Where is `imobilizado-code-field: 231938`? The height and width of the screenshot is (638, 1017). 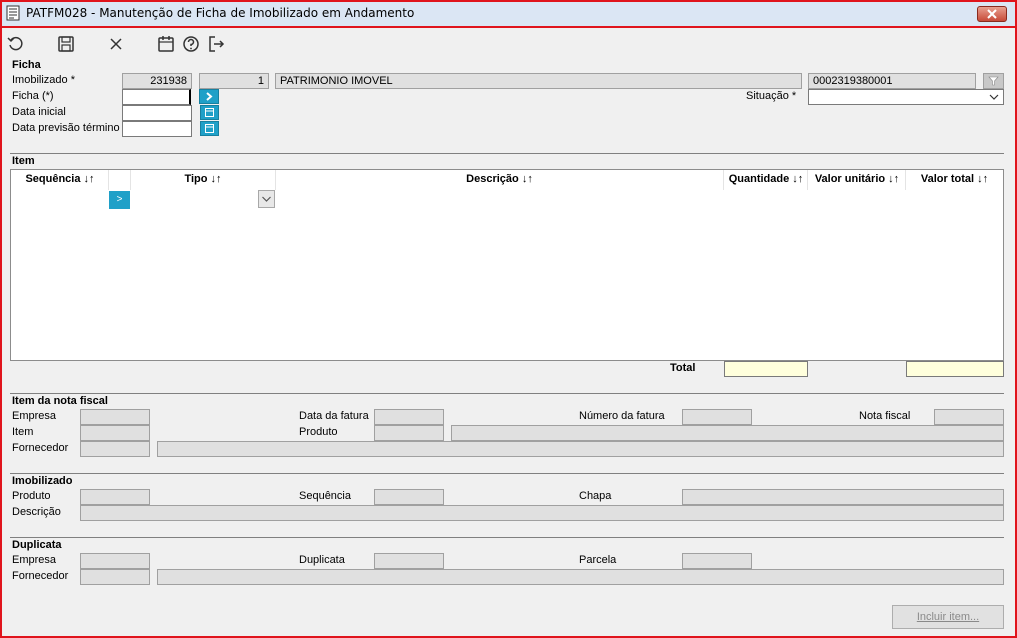 imobilizado-code-field: 231938 is located at coordinates (157, 81).